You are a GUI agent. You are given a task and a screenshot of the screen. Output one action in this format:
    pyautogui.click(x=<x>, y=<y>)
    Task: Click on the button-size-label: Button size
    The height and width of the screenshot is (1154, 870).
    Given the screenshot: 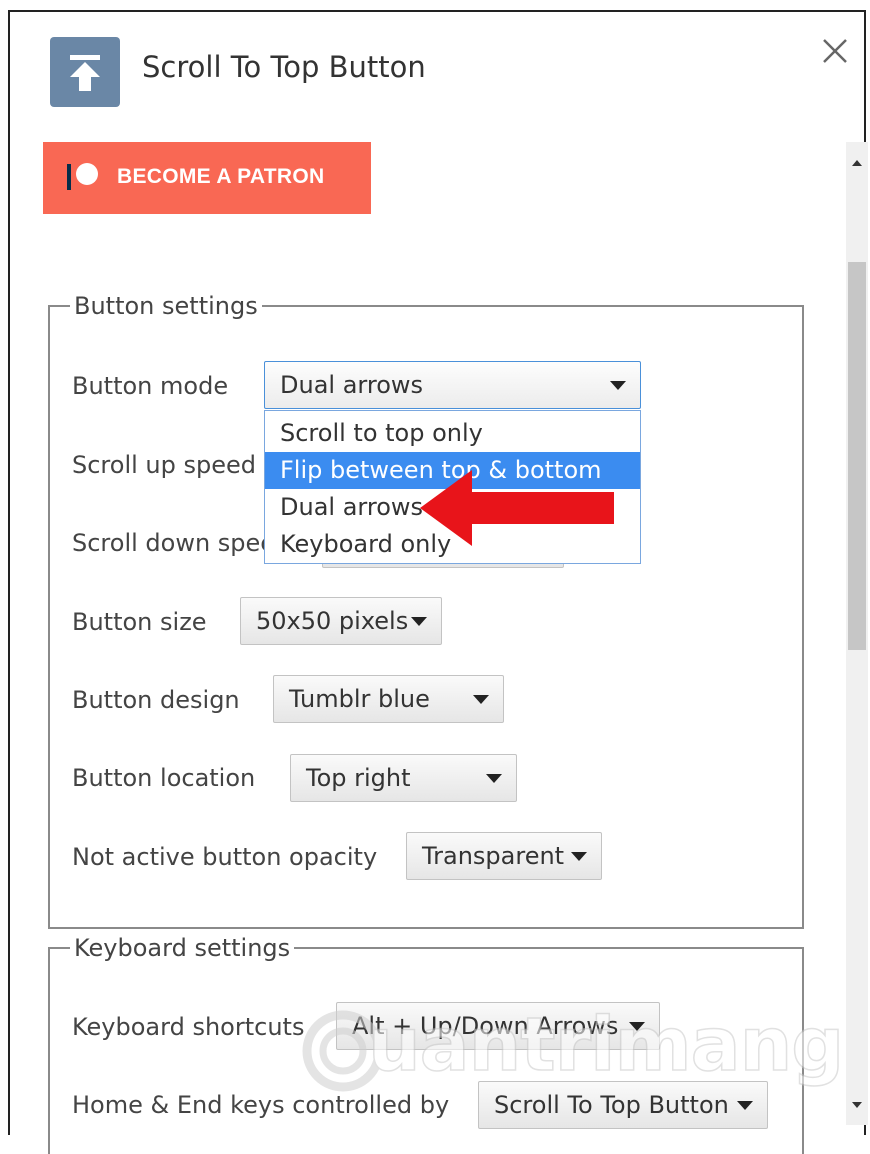 What is the action you would take?
    pyautogui.click(x=139, y=622)
    